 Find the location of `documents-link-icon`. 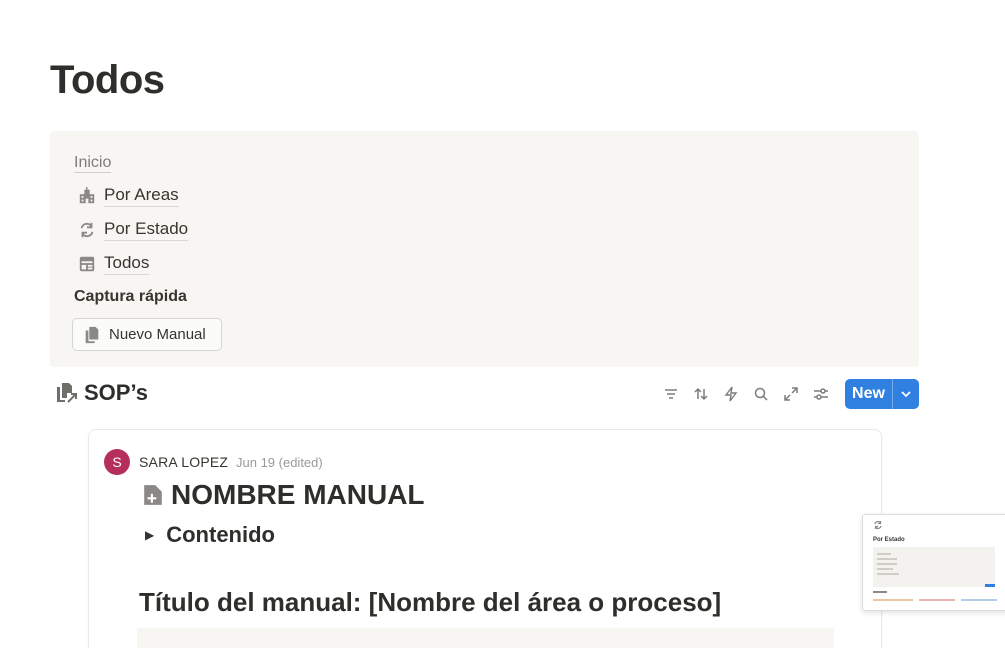

documents-link-icon is located at coordinates (67, 393).